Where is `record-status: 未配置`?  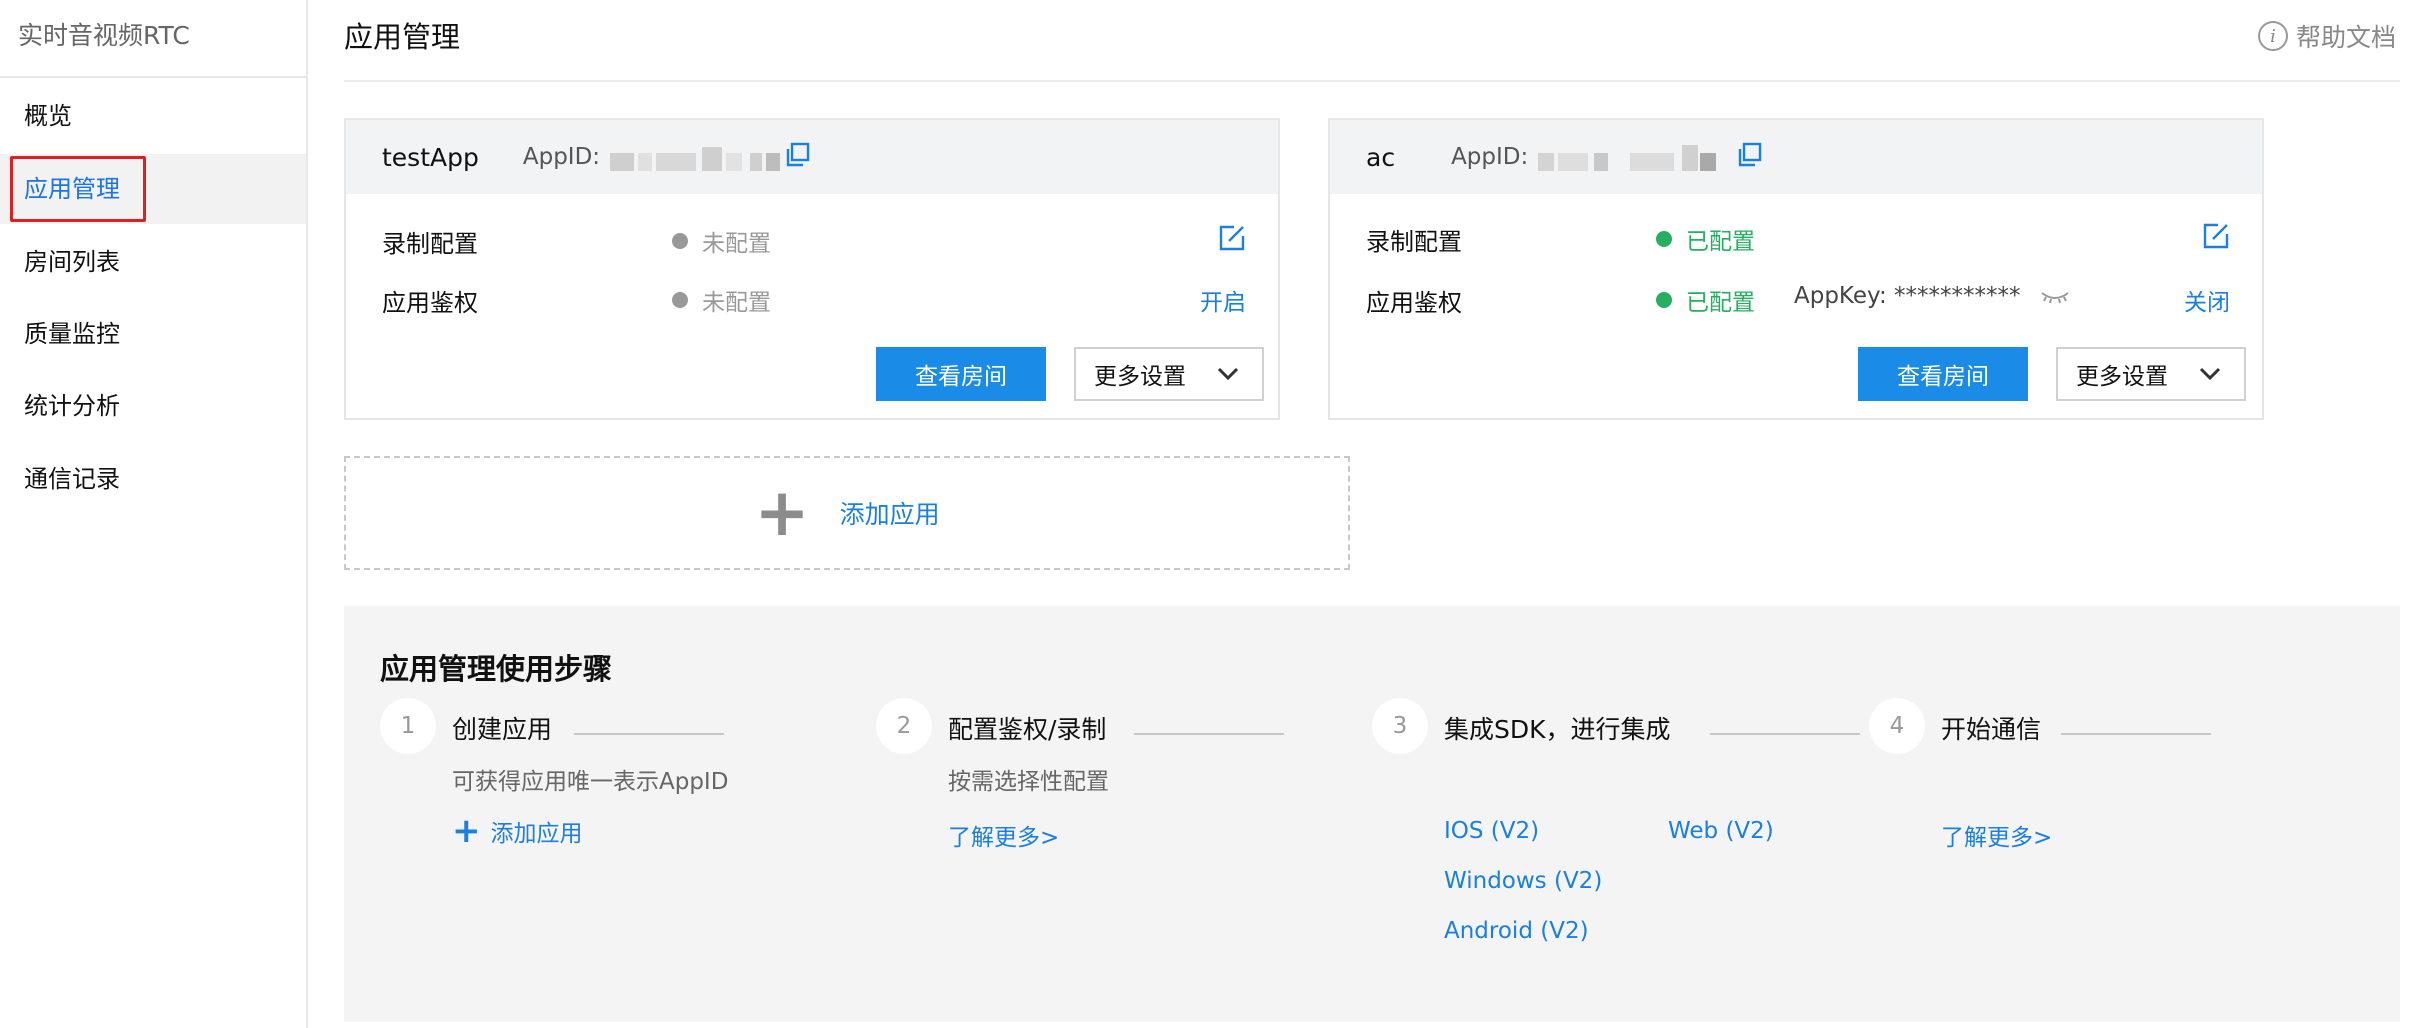 record-status: 未配置 is located at coordinates (721, 241).